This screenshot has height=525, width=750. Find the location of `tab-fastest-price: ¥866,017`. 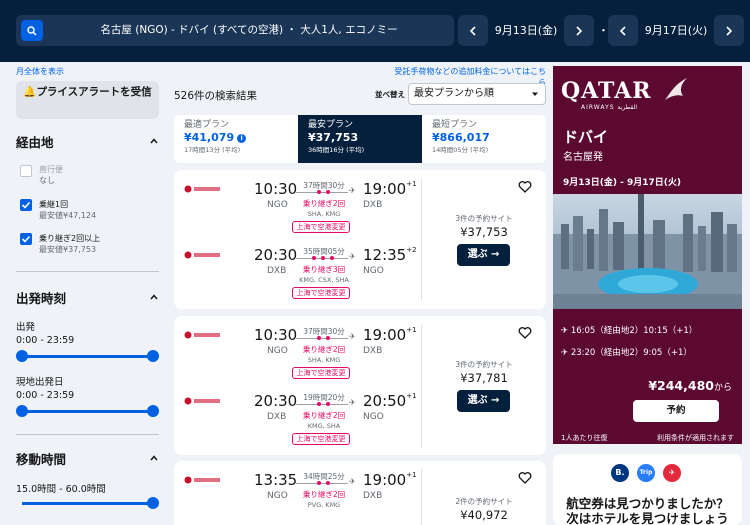

tab-fastest-price: ¥866,017 is located at coordinates (461, 137).